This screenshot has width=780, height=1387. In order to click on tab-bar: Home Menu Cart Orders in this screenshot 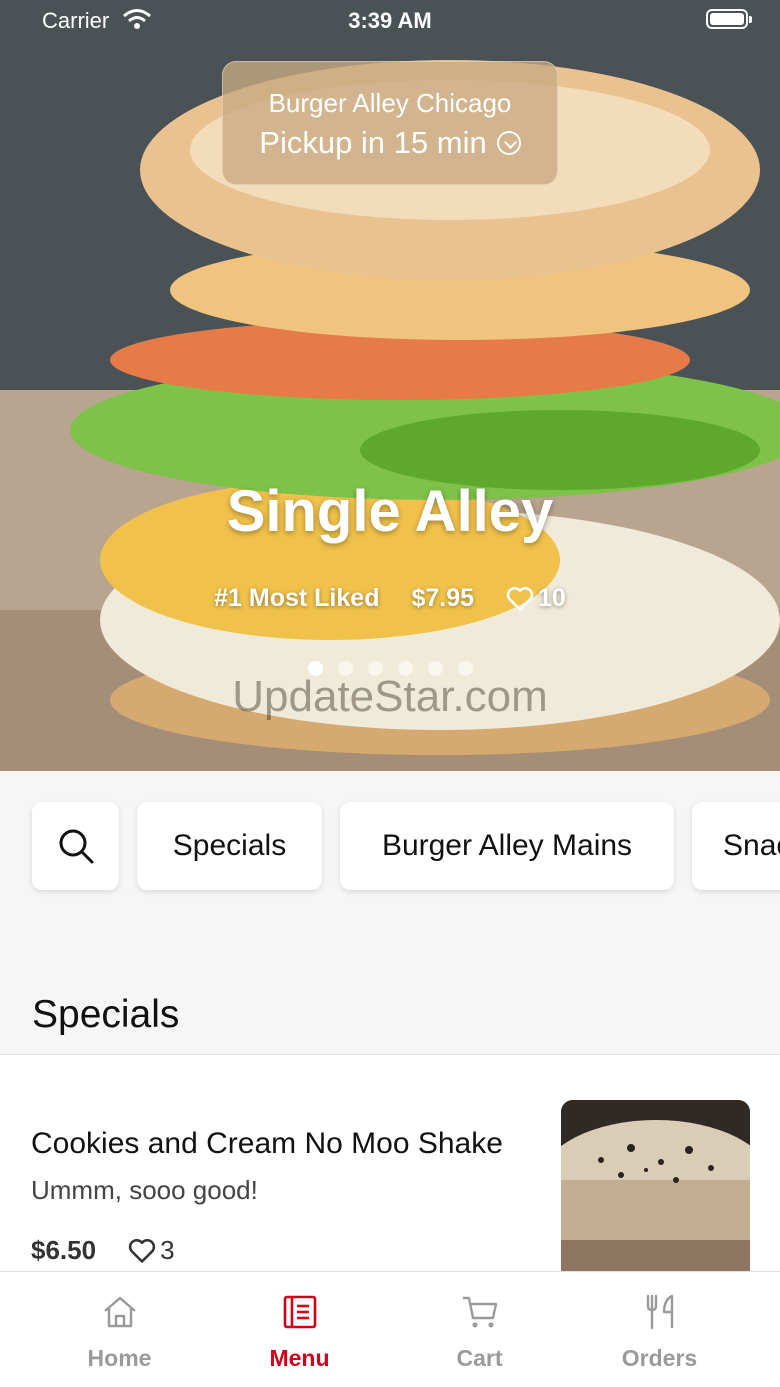, I will do `click(390, 1329)`.